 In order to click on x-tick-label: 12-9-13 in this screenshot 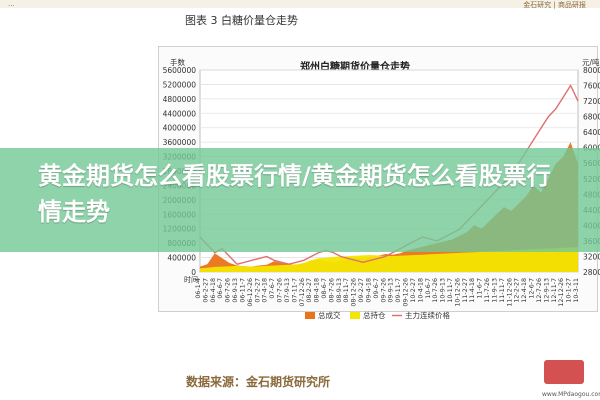, I will do `click(546, 290)`.